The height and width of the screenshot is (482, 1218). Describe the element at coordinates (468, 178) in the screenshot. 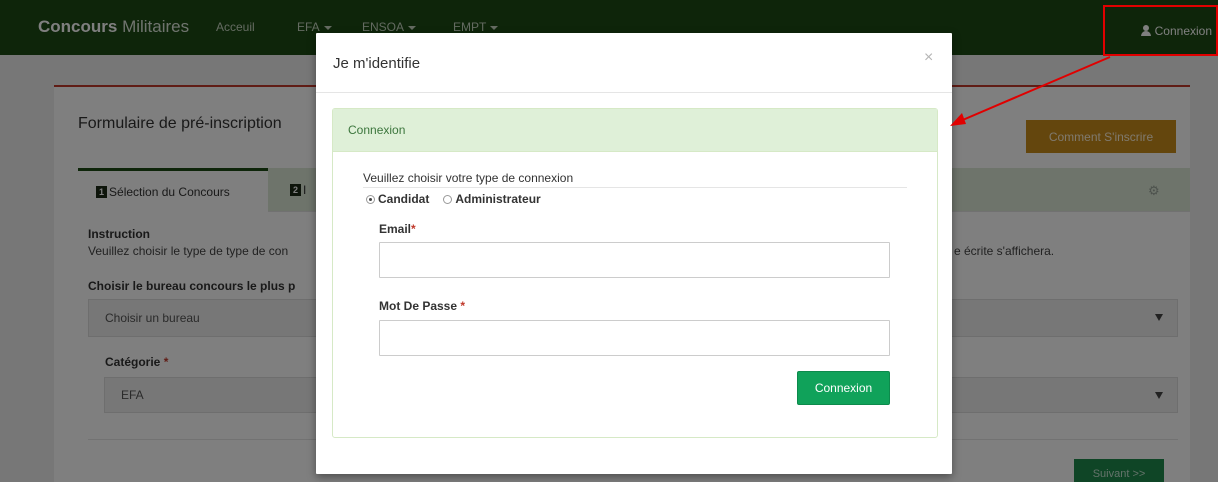

I see `login-type-label: Veuillez choisir votre type de connexion` at that location.